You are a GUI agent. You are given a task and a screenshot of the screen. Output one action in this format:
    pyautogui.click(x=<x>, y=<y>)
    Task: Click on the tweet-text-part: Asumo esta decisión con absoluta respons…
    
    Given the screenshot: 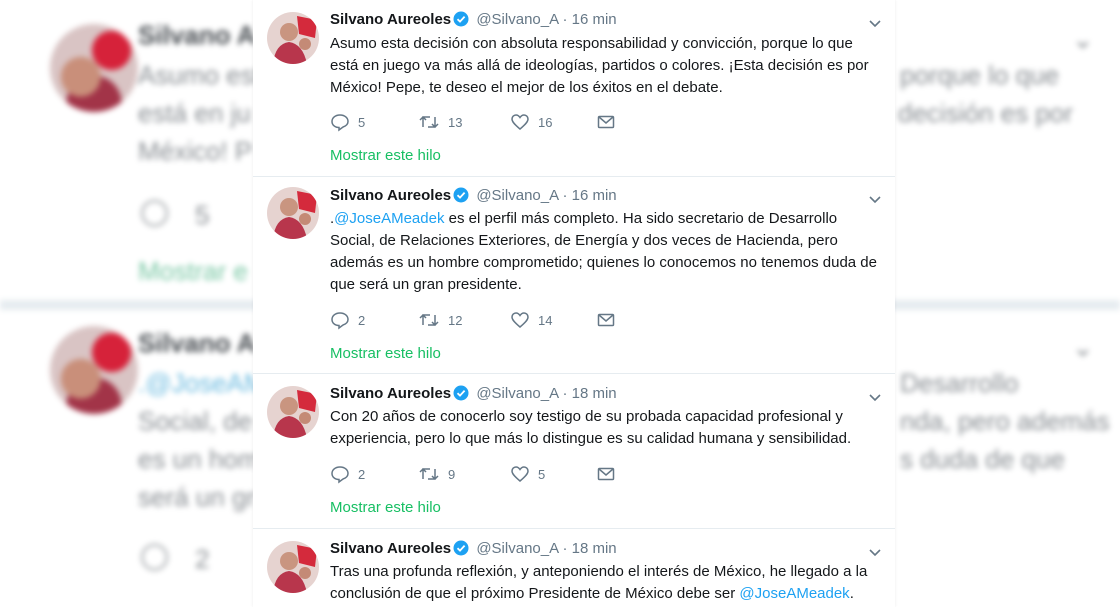 What is the action you would take?
    pyautogui.click(x=599, y=65)
    